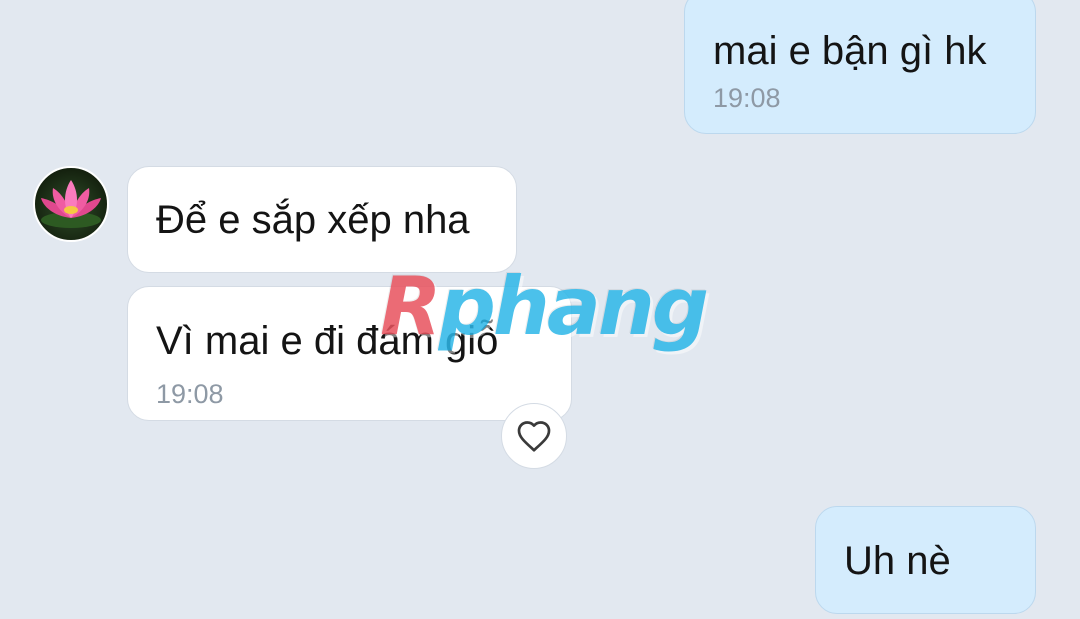 The width and height of the screenshot is (1080, 619). I want to click on received-message-bubble: Vì mai e đi đám giỗ 19:08, so click(349, 353).